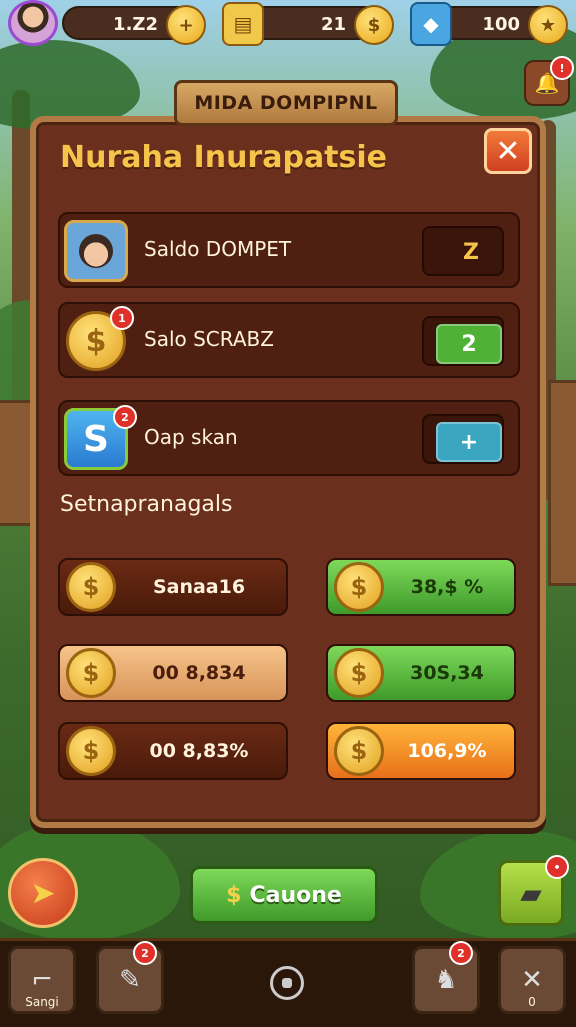  I want to click on wallet-row-1-label: Saldo DOMPET, so click(218, 249).